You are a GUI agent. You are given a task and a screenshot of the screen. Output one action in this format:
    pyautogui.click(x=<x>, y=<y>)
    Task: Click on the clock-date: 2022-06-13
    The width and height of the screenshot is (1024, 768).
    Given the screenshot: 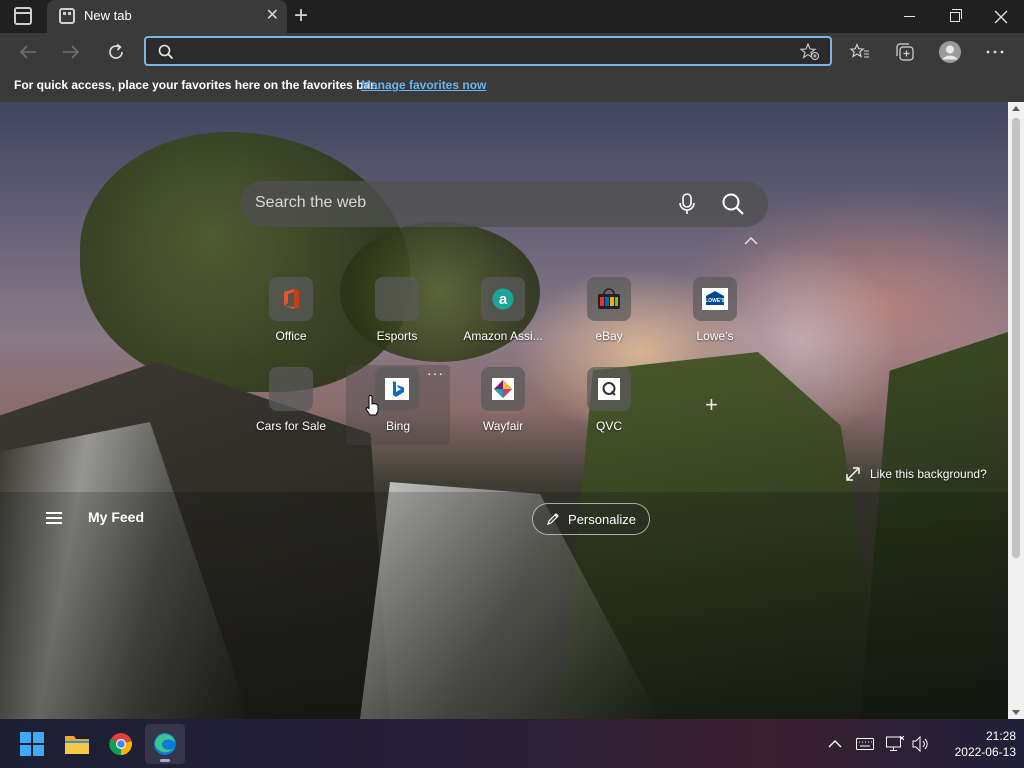 What is the action you would take?
    pyautogui.click(x=985, y=752)
    